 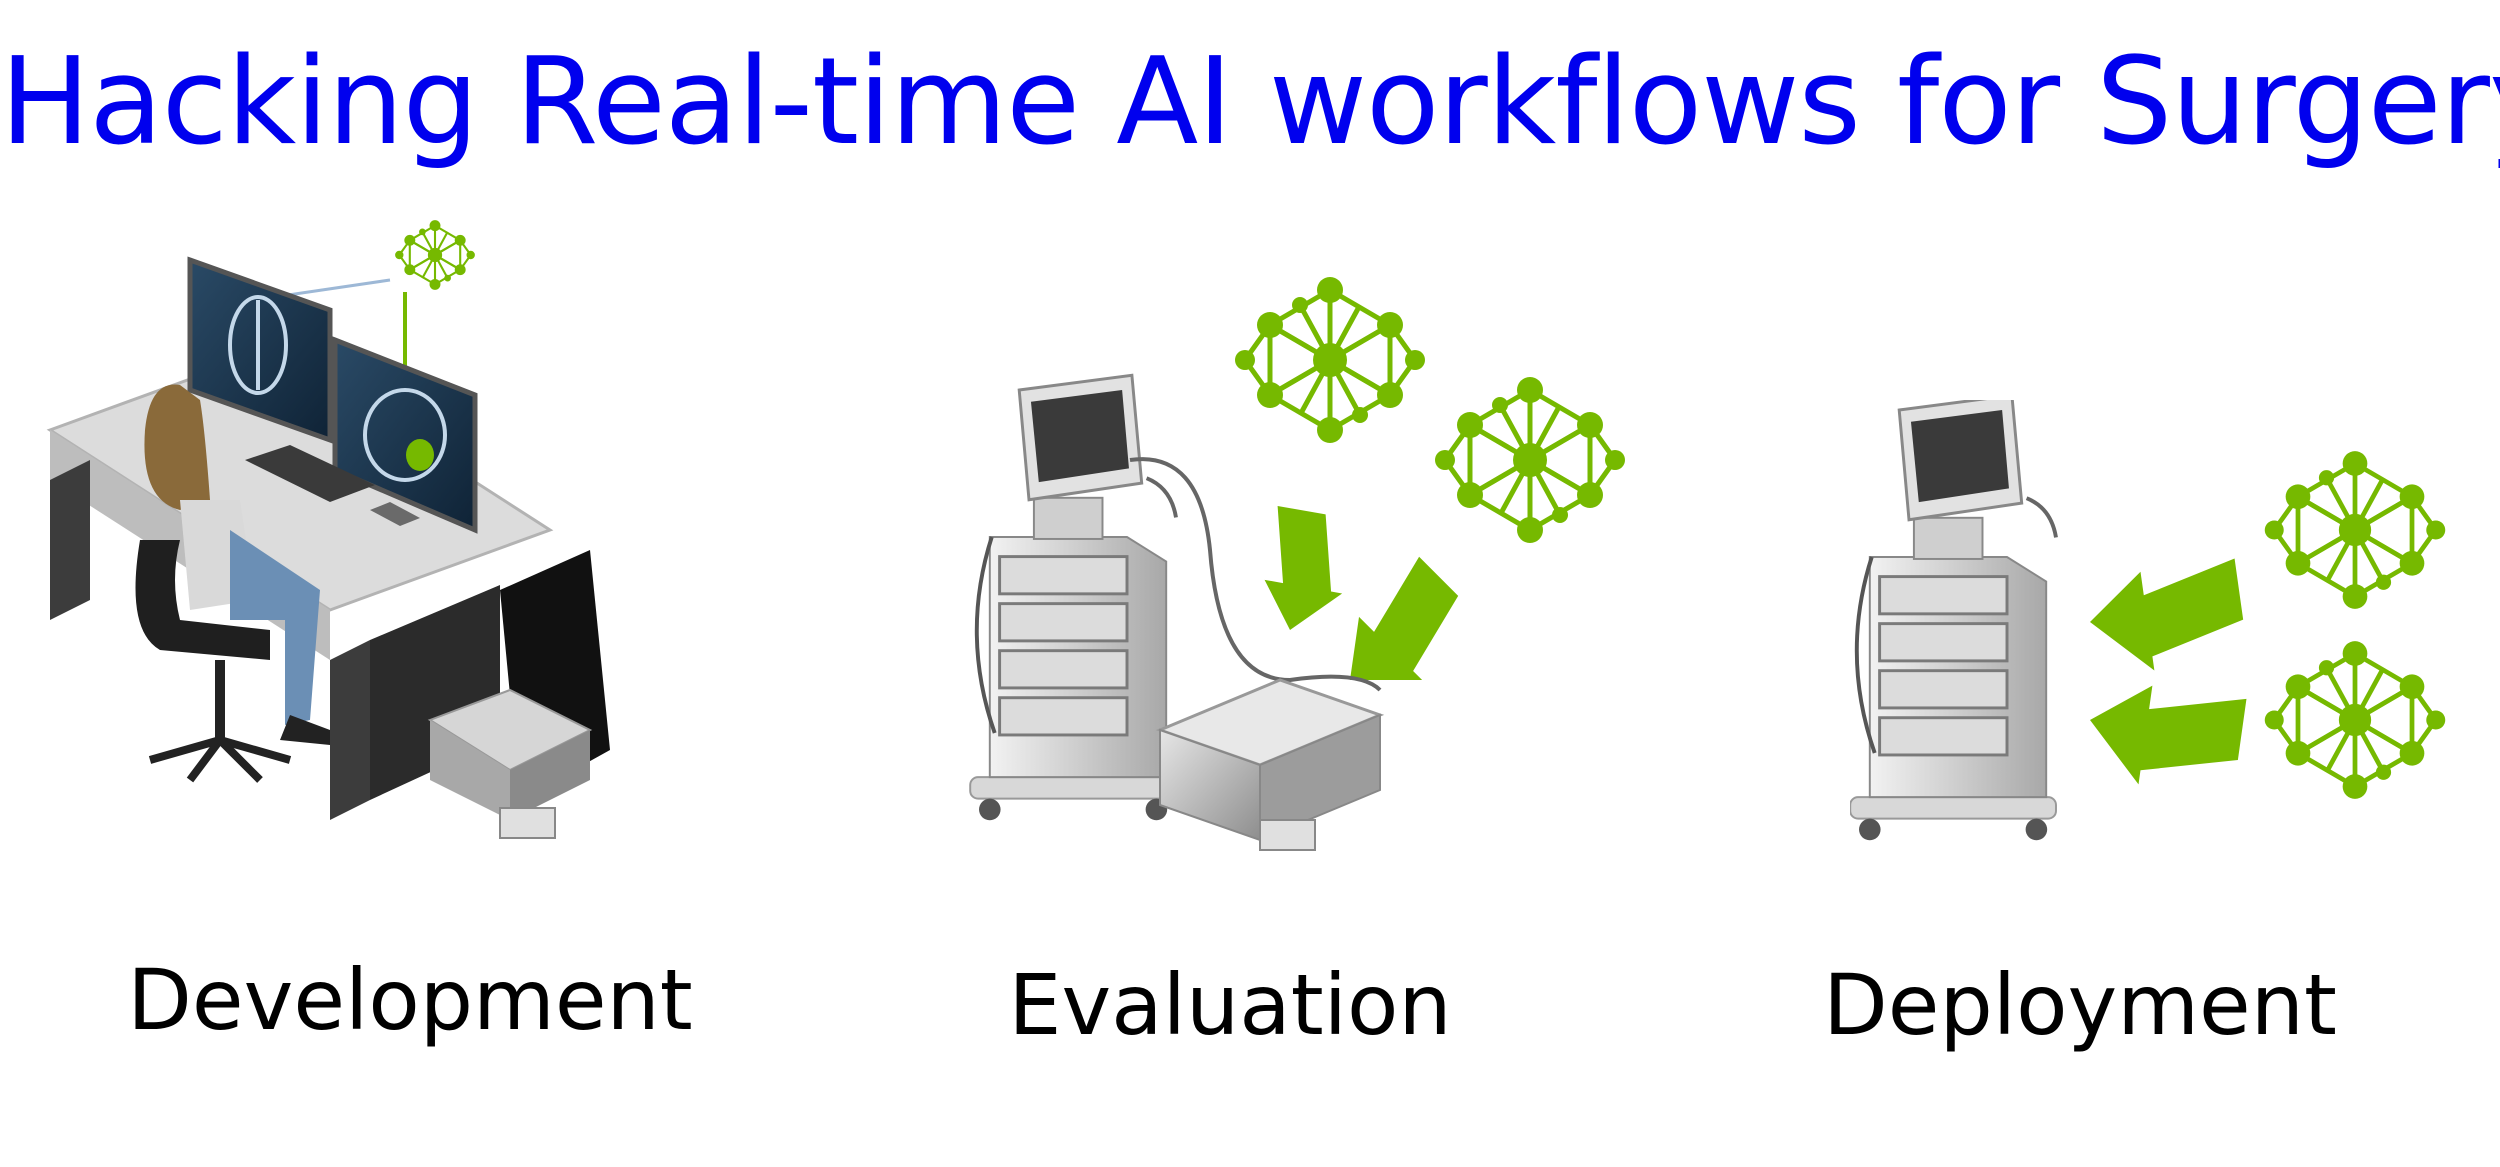 I want to click on development-illustration, so click(x=340, y=525).